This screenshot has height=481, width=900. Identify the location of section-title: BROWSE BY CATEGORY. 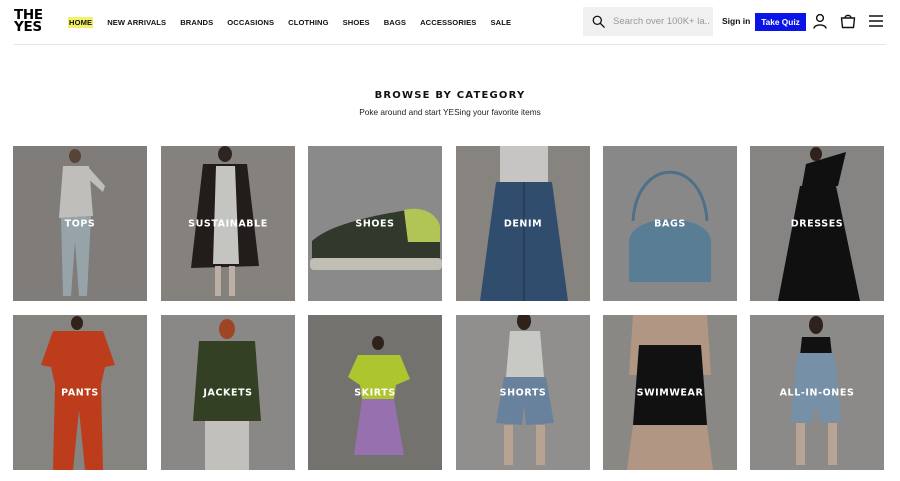
(450, 95).